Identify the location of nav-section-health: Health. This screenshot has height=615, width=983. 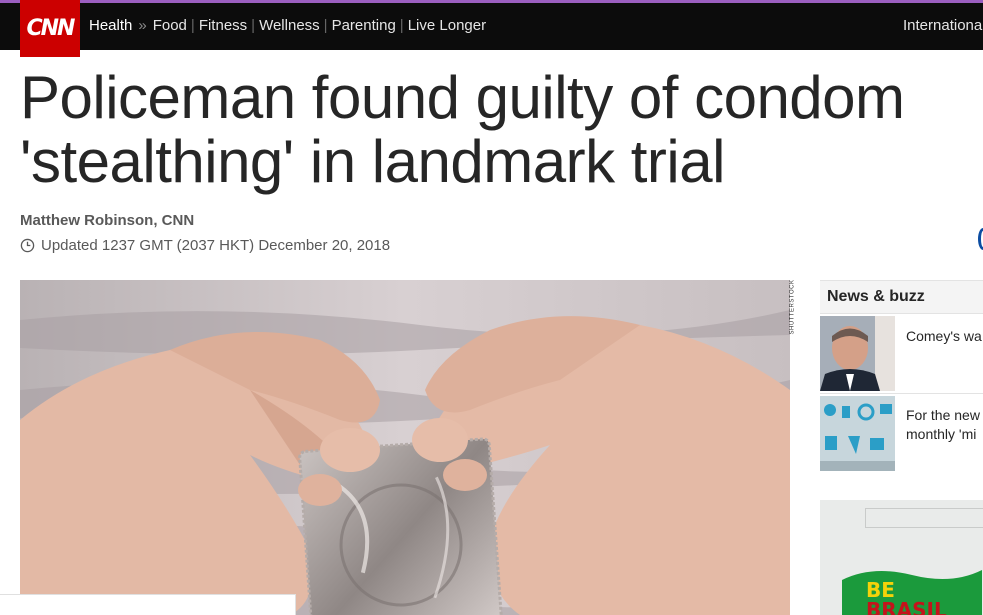
(110, 25).